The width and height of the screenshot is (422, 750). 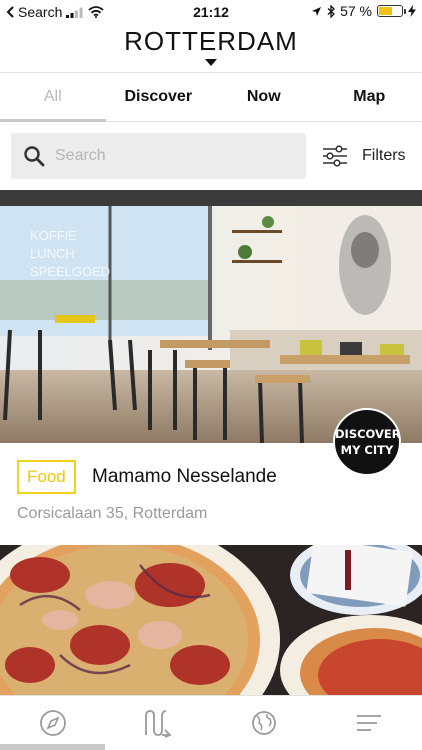 I want to click on badge-line-1: DISCOVER, so click(x=368, y=434).